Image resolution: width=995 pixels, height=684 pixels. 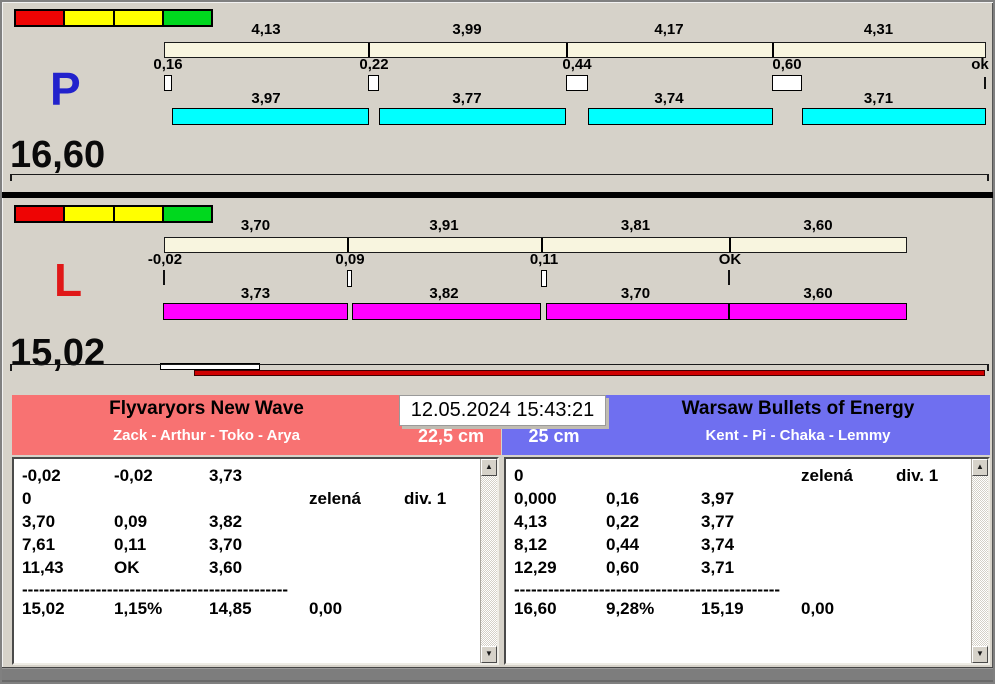 I want to click on table-cell: 3,74, so click(x=718, y=544).